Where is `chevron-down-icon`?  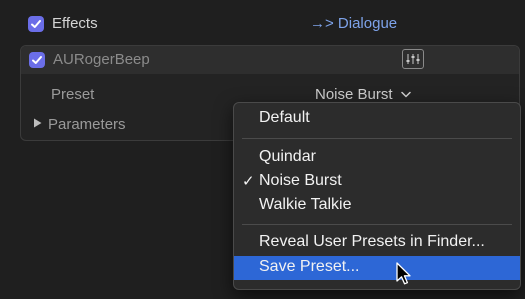 chevron-down-icon is located at coordinates (406, 94).